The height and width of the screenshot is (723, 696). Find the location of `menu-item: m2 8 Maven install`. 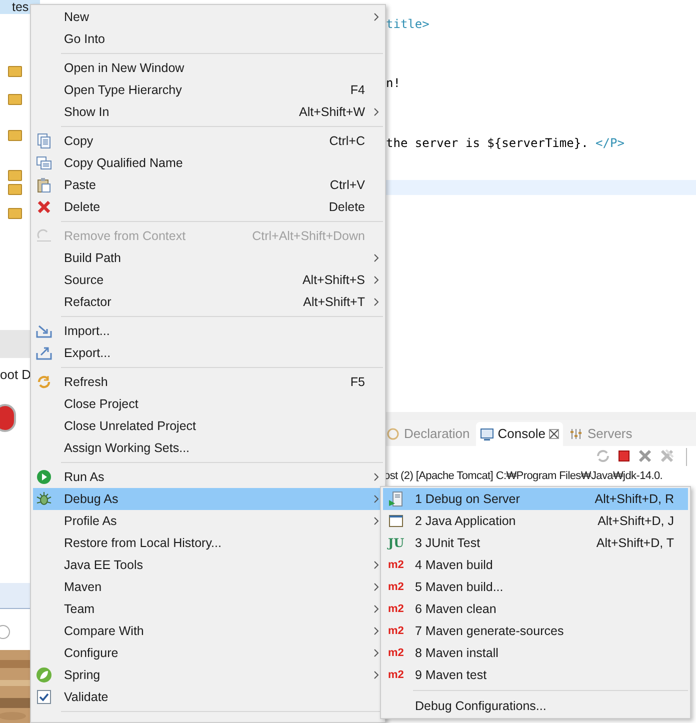

menu-item: m2 8 Maven install is located at coordinates (535, 653).